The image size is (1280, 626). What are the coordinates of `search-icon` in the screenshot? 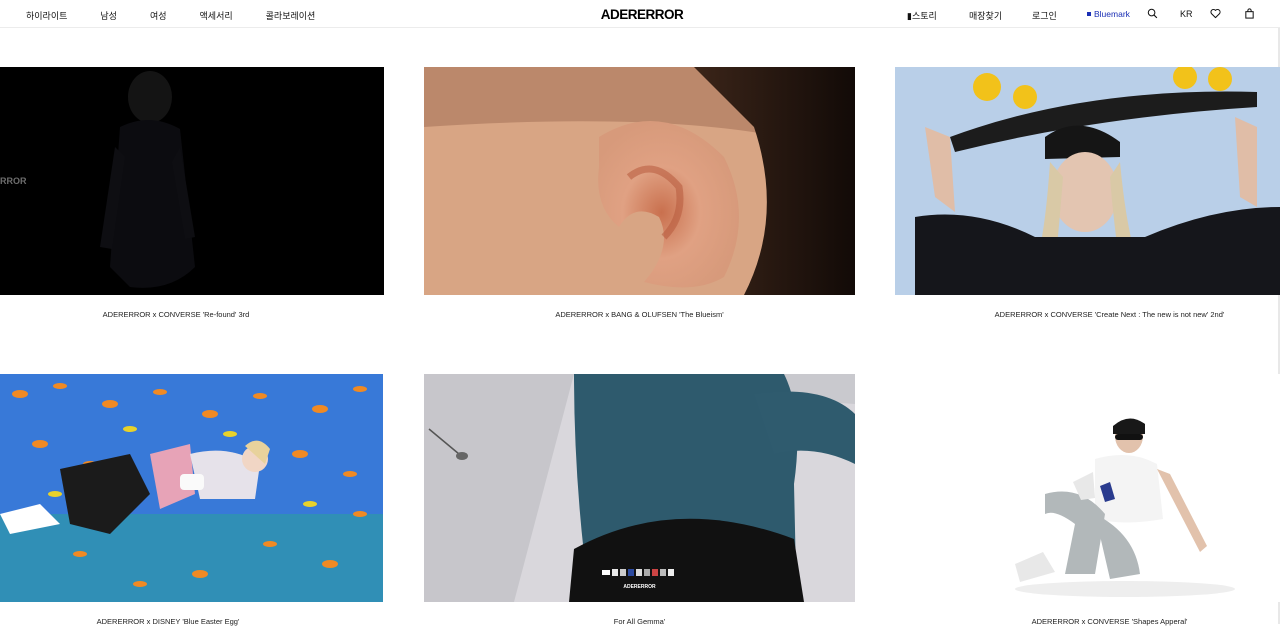 It's located at (1152, 13).